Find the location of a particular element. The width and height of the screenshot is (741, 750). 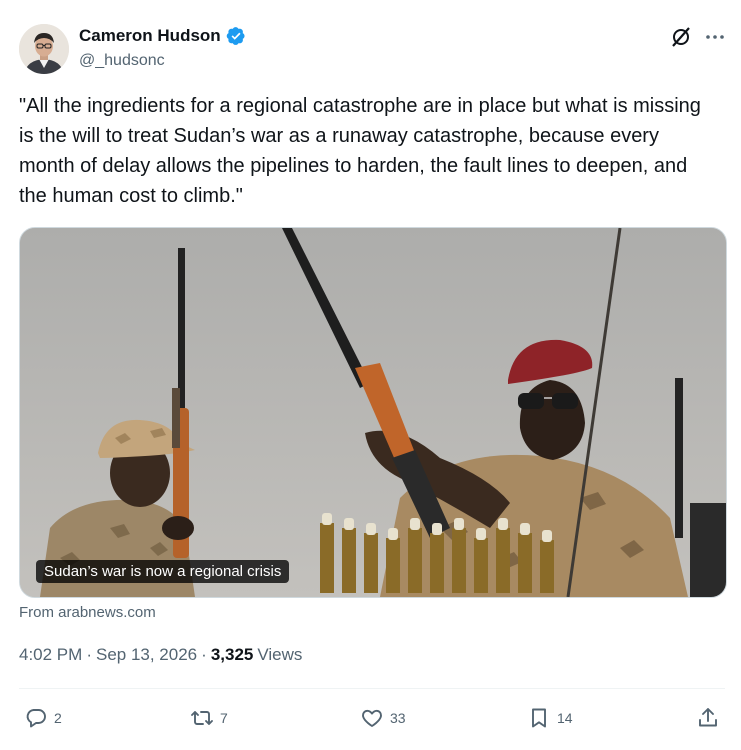

tweet-time: 4:02 PM is located at coordinates (50, 655).